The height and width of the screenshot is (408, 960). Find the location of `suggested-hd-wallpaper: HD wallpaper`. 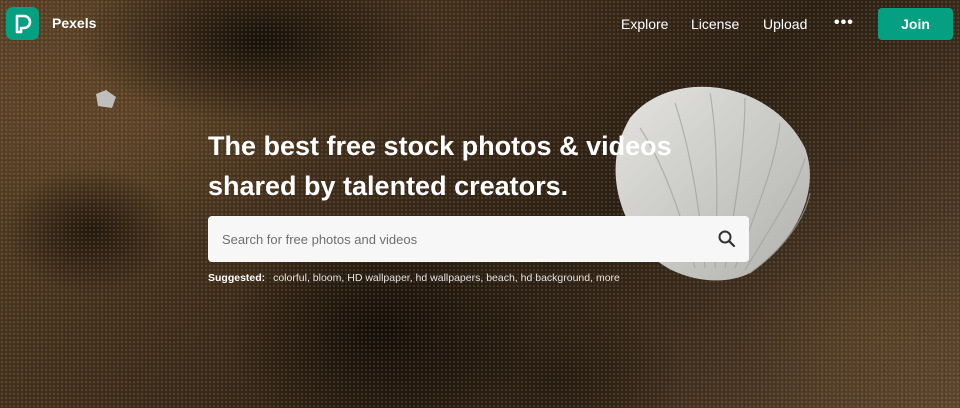

suggested-hd-wallpaper: HD wallpaper is located at coordinates (378, 278).